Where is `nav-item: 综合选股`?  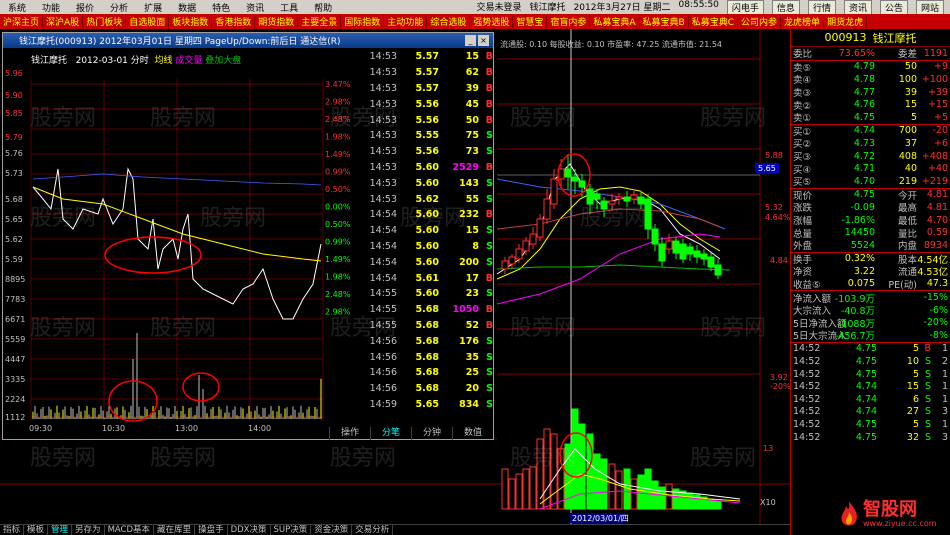 nav-item: 综合选股 is located at coordinates (449, 21).